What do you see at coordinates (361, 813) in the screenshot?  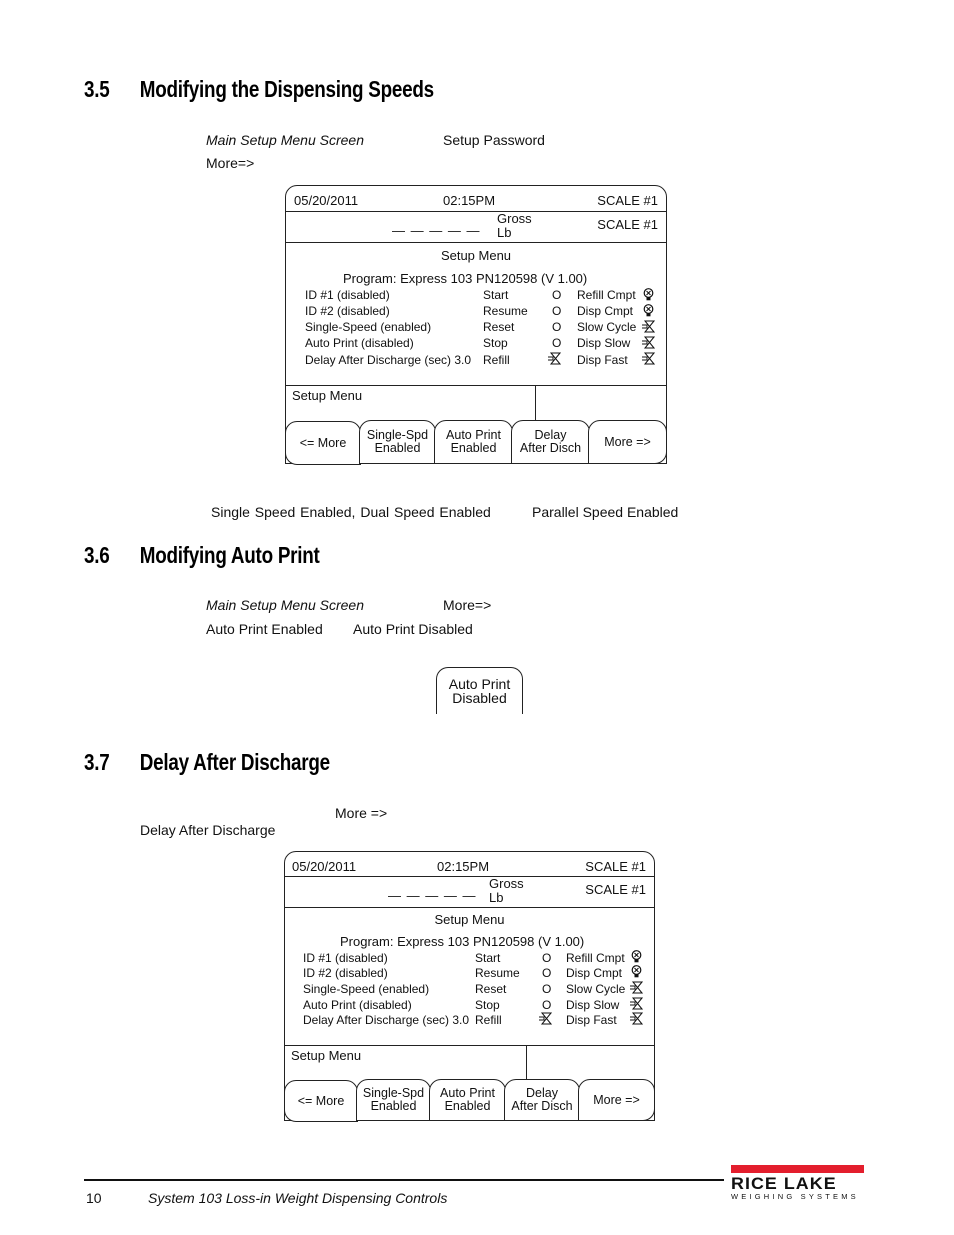 I see `more-ref: More =>` at bounding box center [361, 813].